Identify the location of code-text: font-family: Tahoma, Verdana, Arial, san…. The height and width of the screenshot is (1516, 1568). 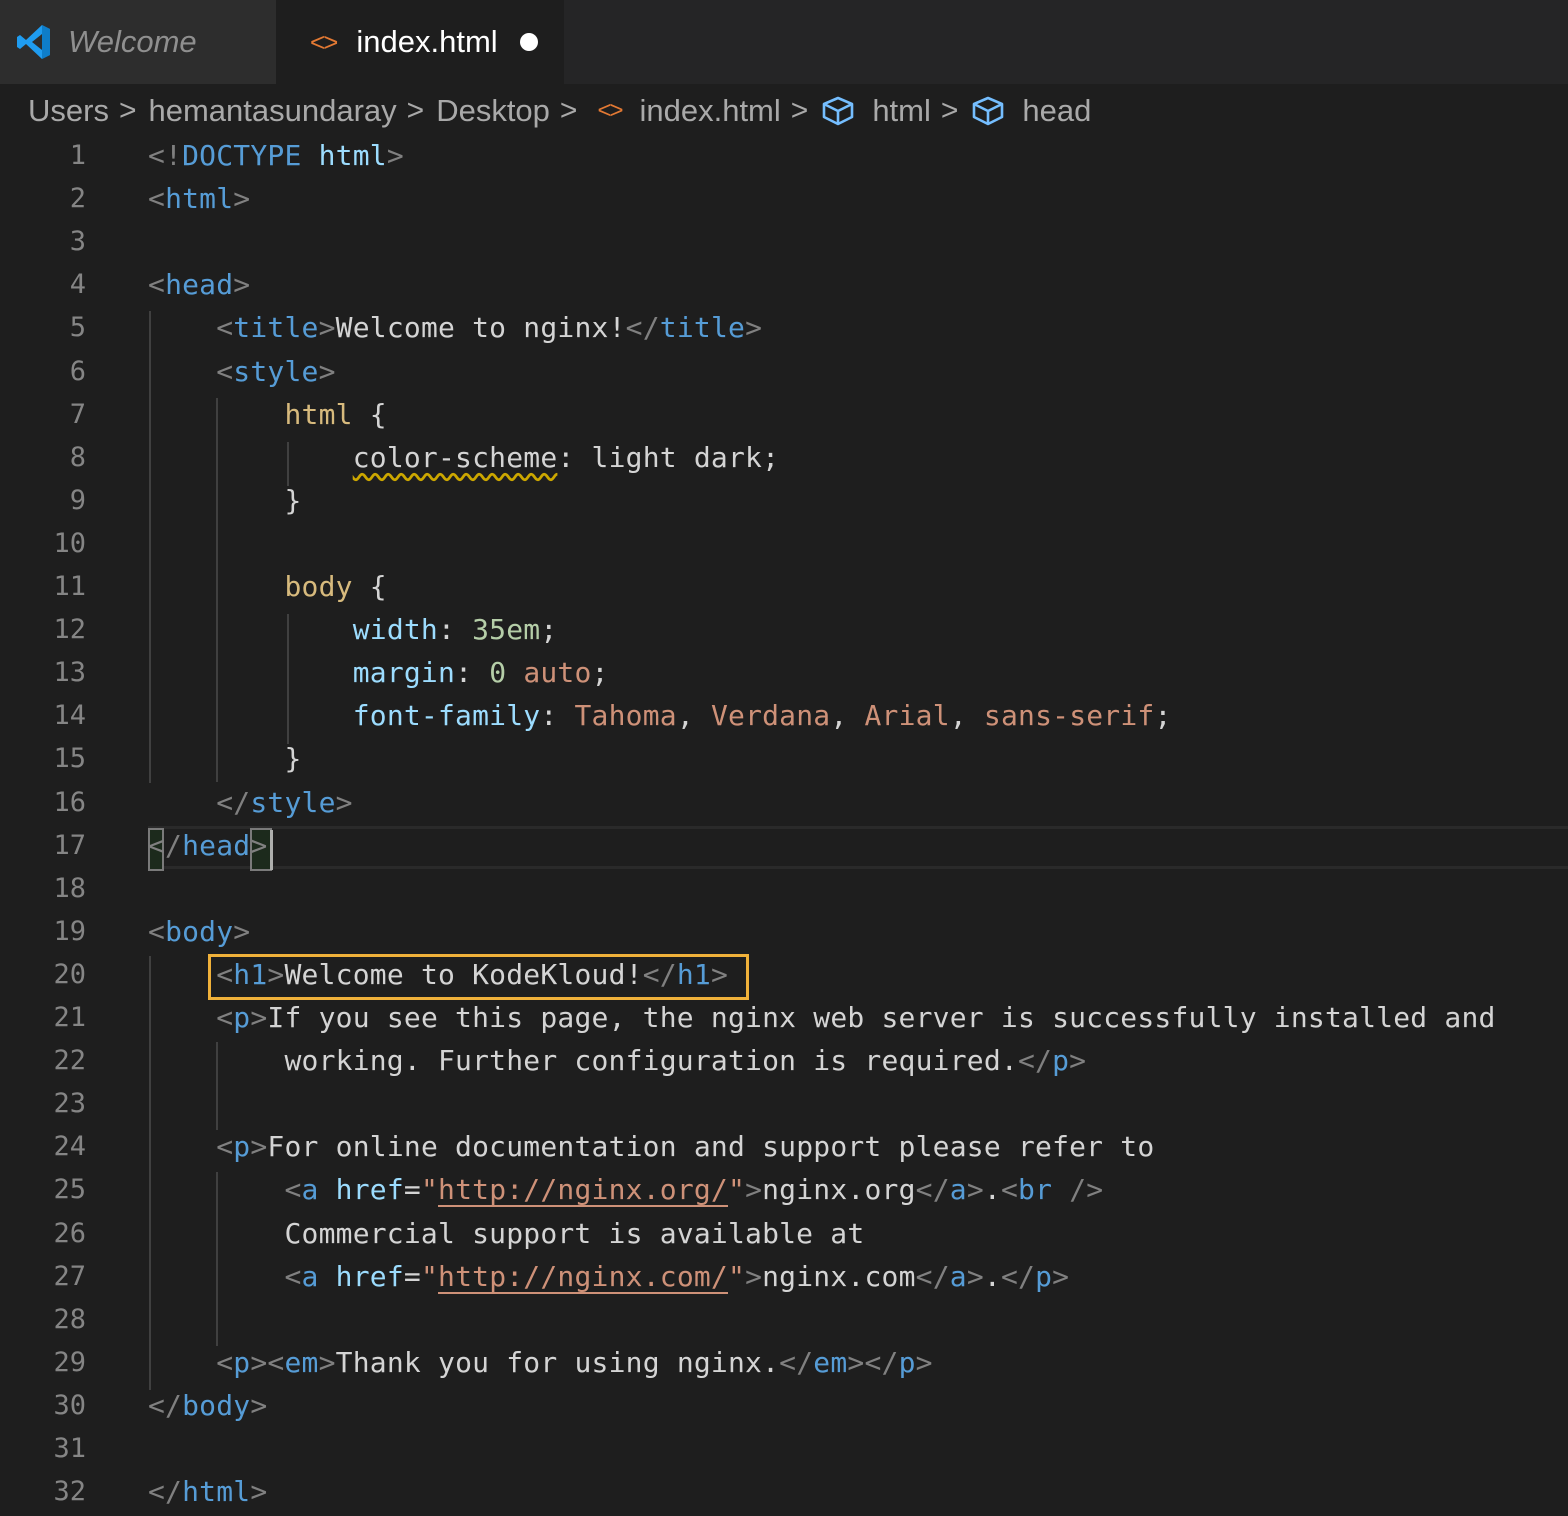
(660, 715).